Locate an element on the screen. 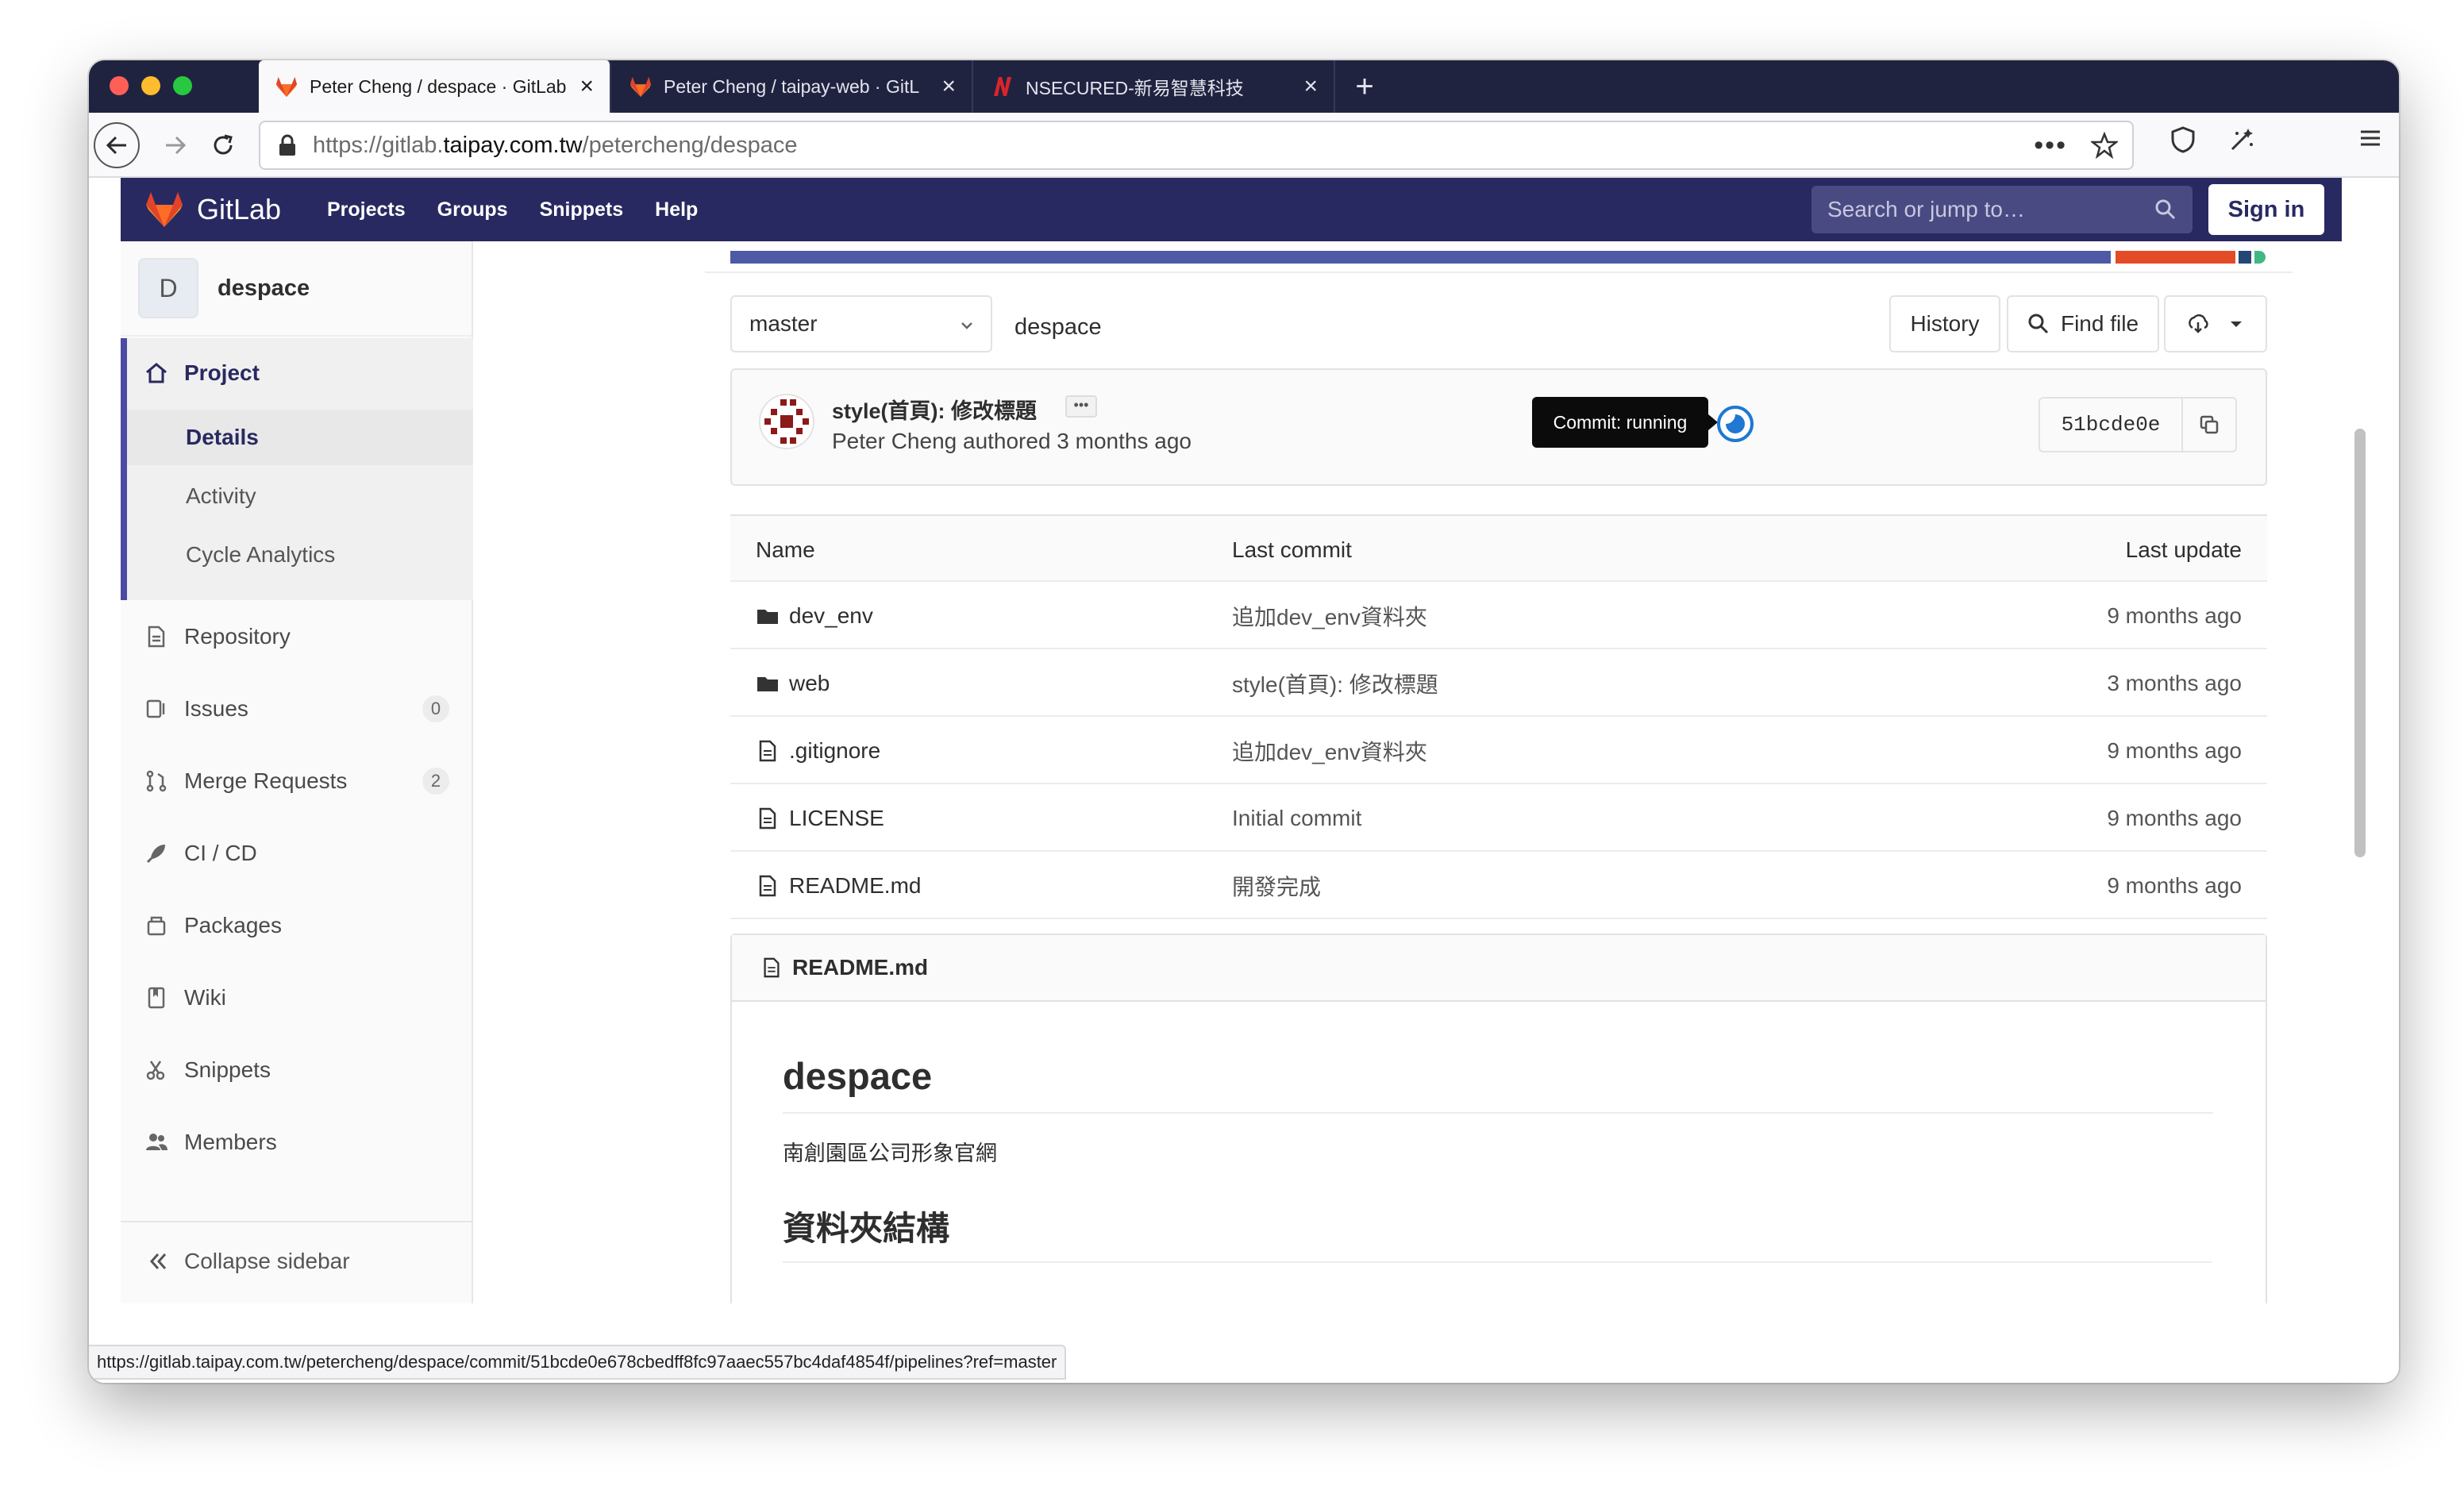  pipeline-status-tooltip: Commit: running is located at coordinates (1625, 422).